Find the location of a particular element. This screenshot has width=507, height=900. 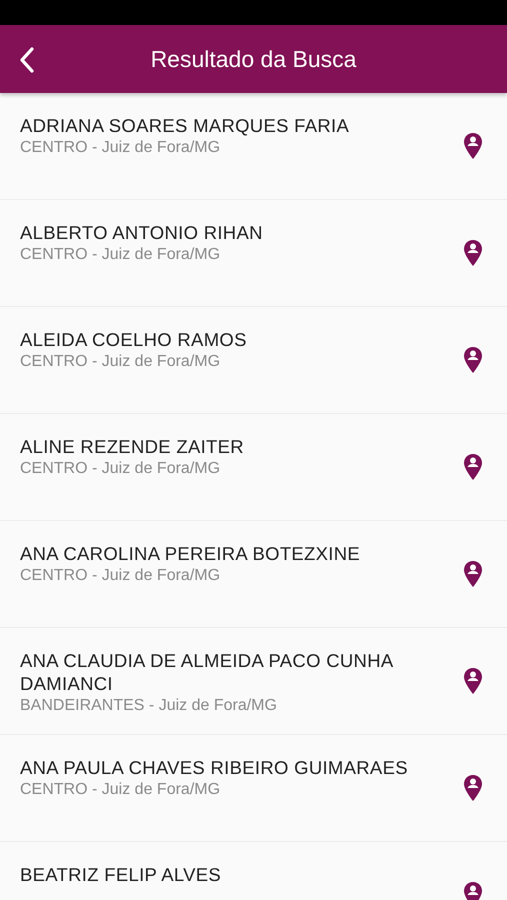

result-item: ALEIDA COELHO RAMOS CENTRO - Juiz de Fora/MG is located at coordinates (253, 360).